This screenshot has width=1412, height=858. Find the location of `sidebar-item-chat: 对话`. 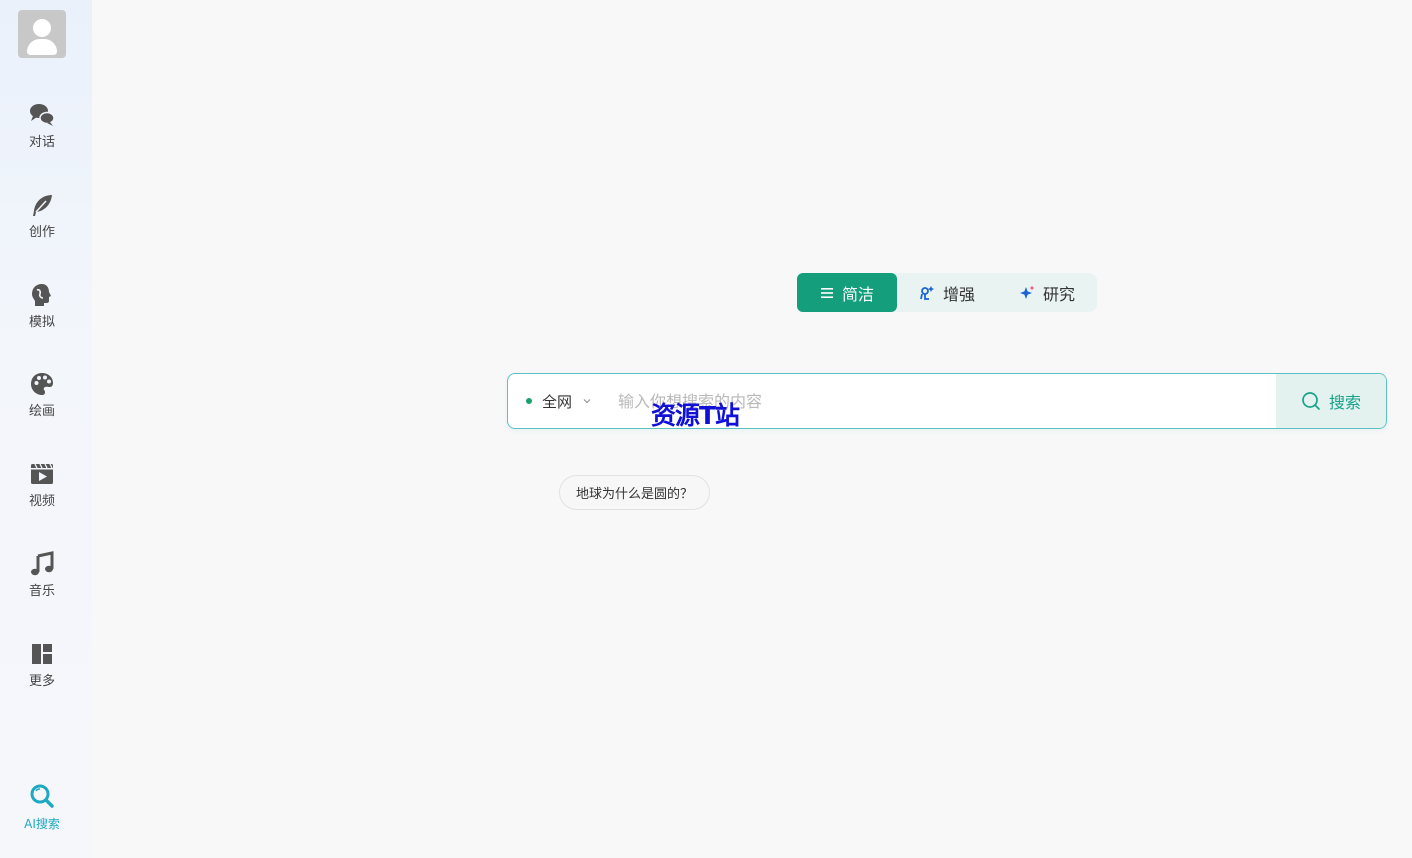

sidebar-item-chat: 对话 is located at coordinates (42, 136).